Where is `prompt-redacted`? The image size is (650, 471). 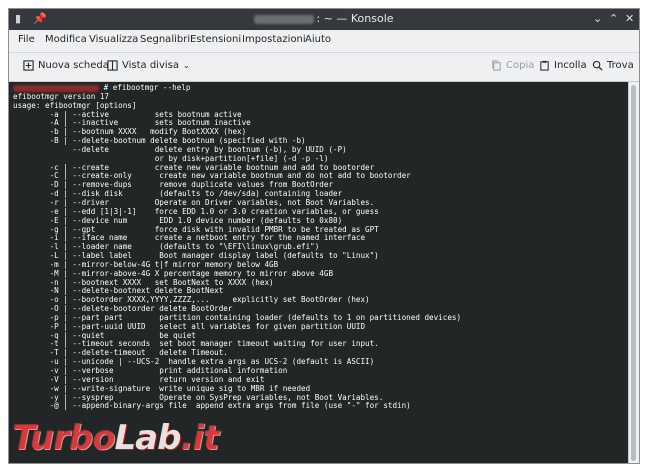 prompt-redacted is located at coordinates (56, 88).